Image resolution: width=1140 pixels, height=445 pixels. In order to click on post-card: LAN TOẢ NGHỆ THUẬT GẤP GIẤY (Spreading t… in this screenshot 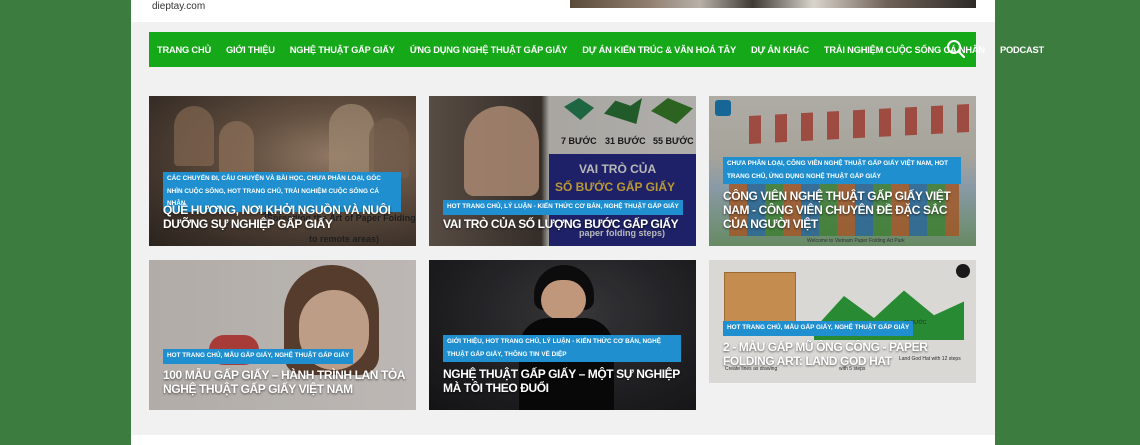, I will do `click(282, 171)`.